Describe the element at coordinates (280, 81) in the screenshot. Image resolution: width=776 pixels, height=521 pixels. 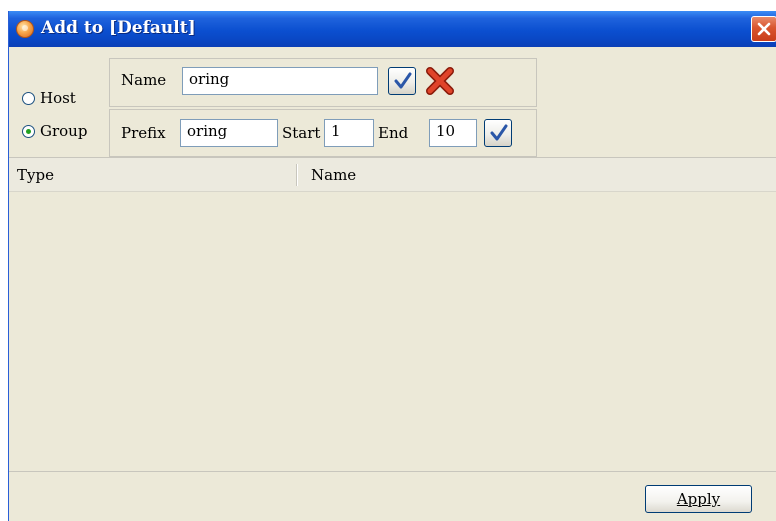
I see `name-input: oring` at that location.